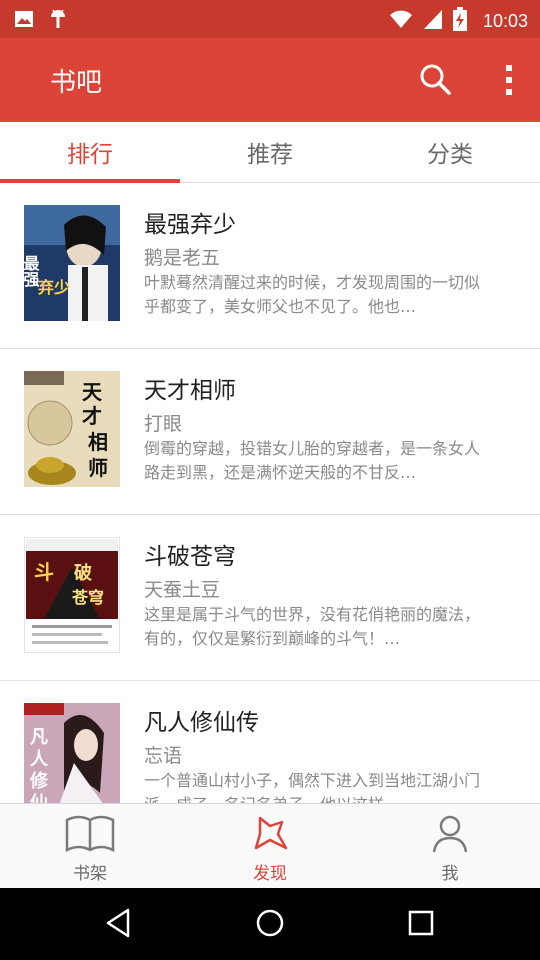  What do you see at coordinates (90, 874) in the screenshot?
I see `nav-bookshelf-label: 书架` at bounding box center [90, 874].